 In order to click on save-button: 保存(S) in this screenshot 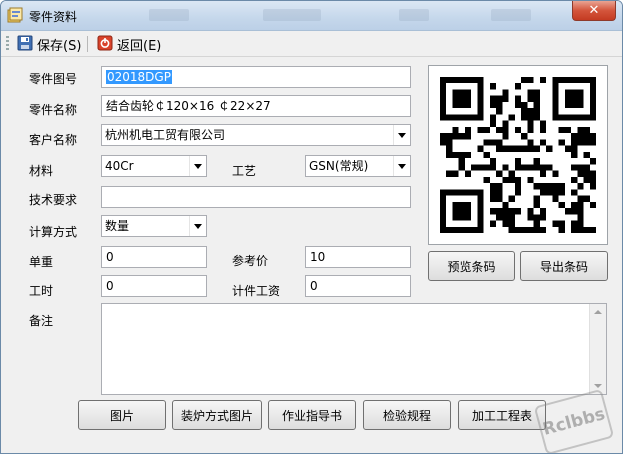, I will do `click(49, 44)`.